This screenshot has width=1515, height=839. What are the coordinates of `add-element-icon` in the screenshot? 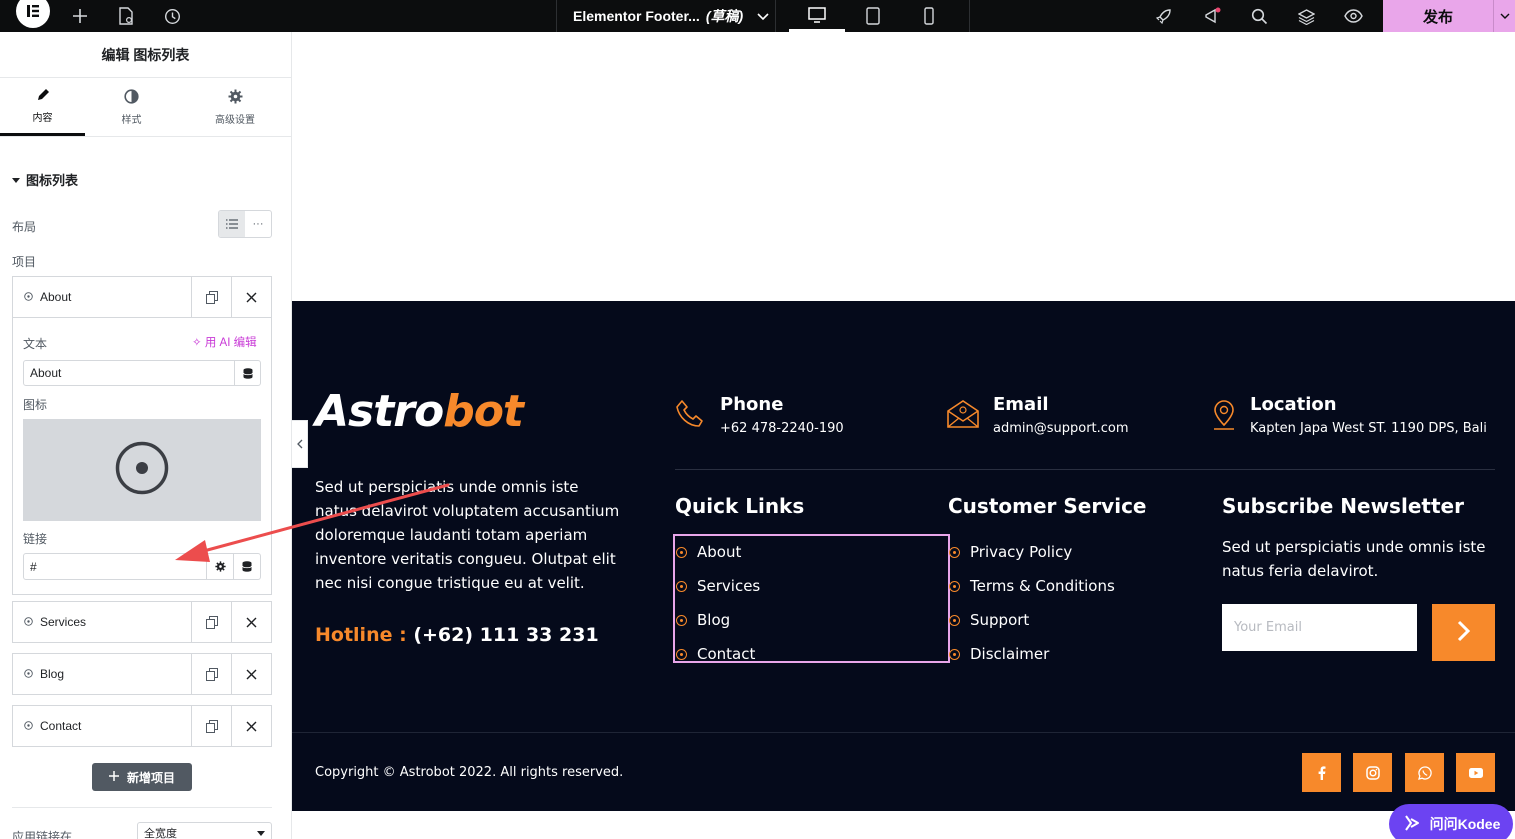 It's located at (80, 16).